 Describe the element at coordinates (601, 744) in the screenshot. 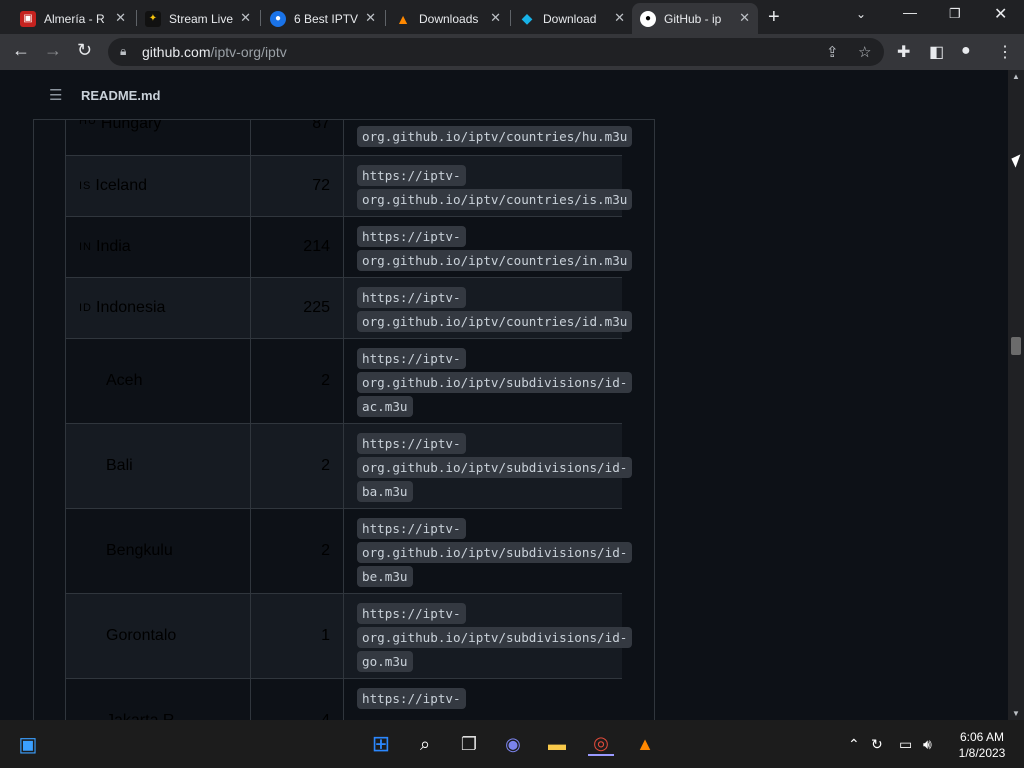

I see `chrome-icon: ◎` at that location.